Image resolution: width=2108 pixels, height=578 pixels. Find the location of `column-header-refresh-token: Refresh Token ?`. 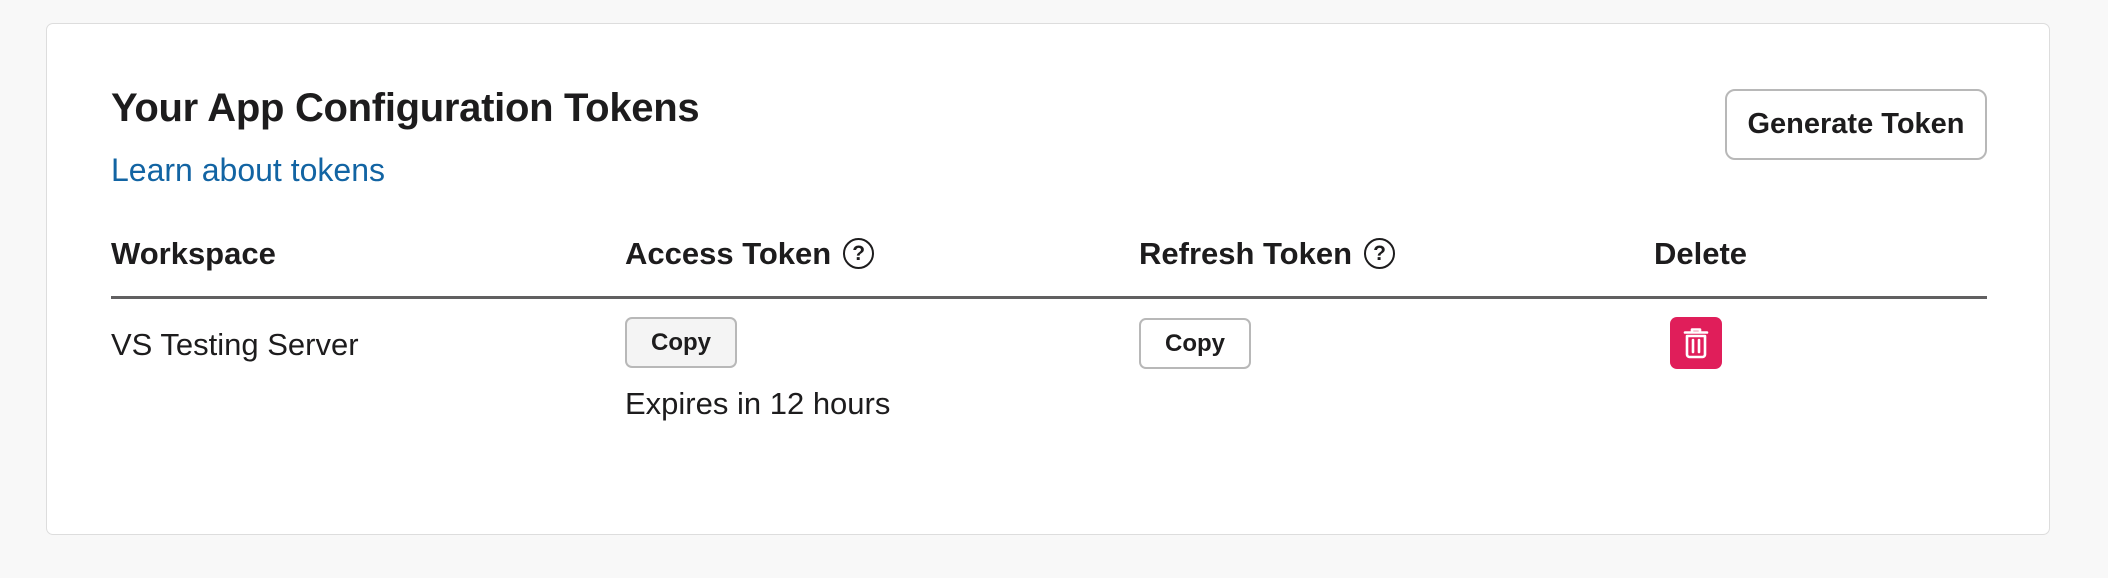

column-header-refresh-token: Refresh Token ? is located at coordinates (1267, 253).